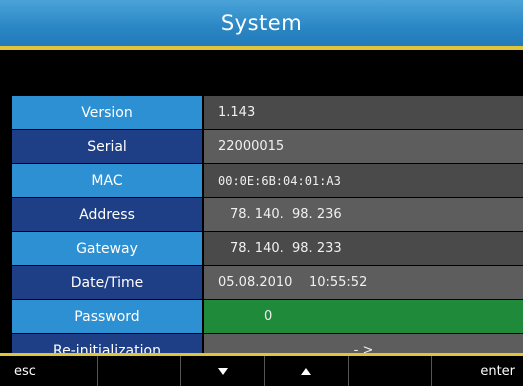  Describe the element at coordinates (107, 146) in the screenshot. I see `row-label: Serial` at that location.